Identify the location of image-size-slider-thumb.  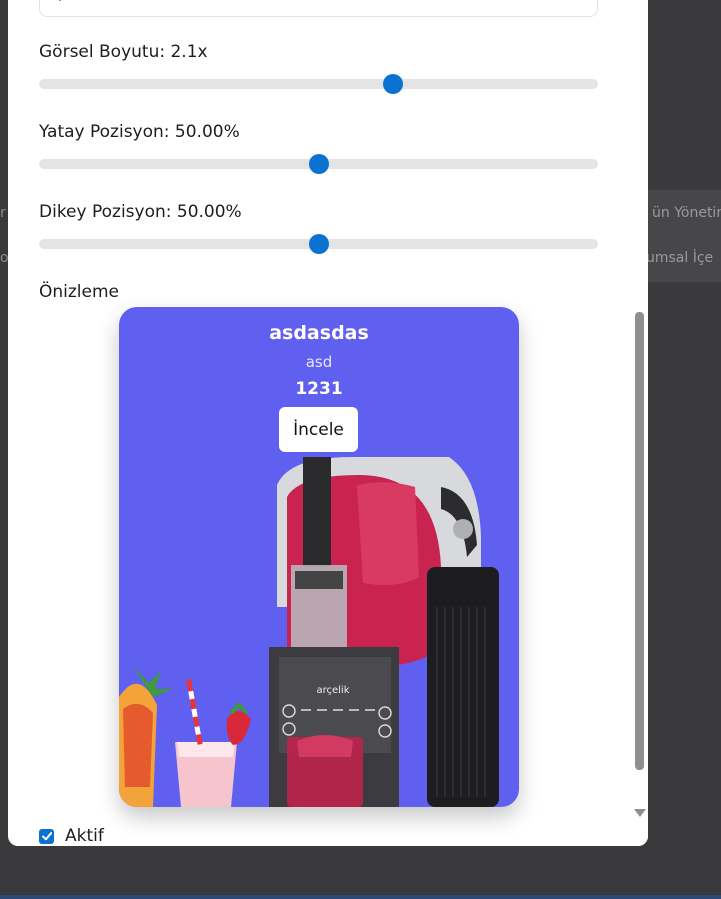
(393, 84).